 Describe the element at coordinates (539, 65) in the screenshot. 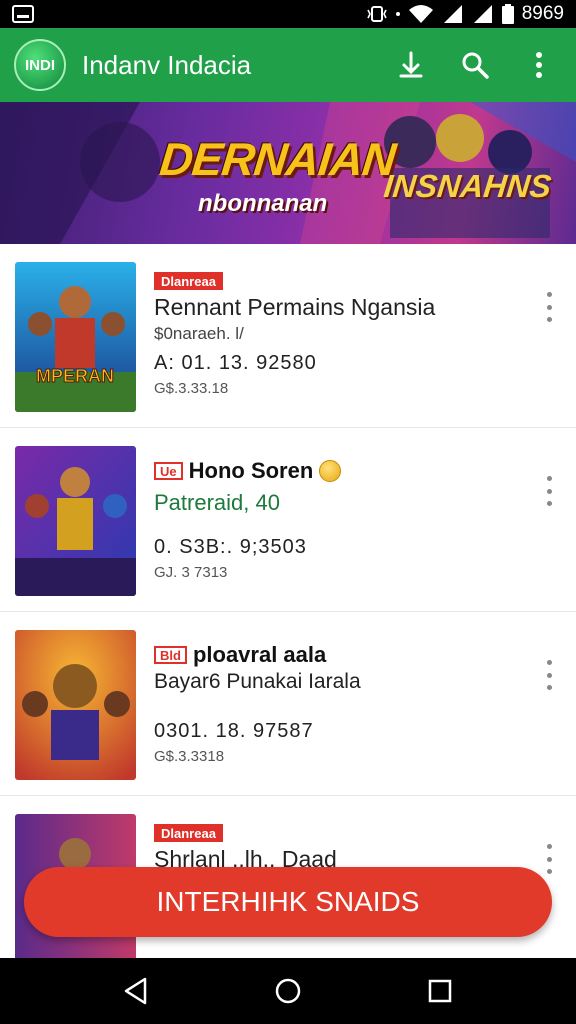

I see `more-icon` at that location.